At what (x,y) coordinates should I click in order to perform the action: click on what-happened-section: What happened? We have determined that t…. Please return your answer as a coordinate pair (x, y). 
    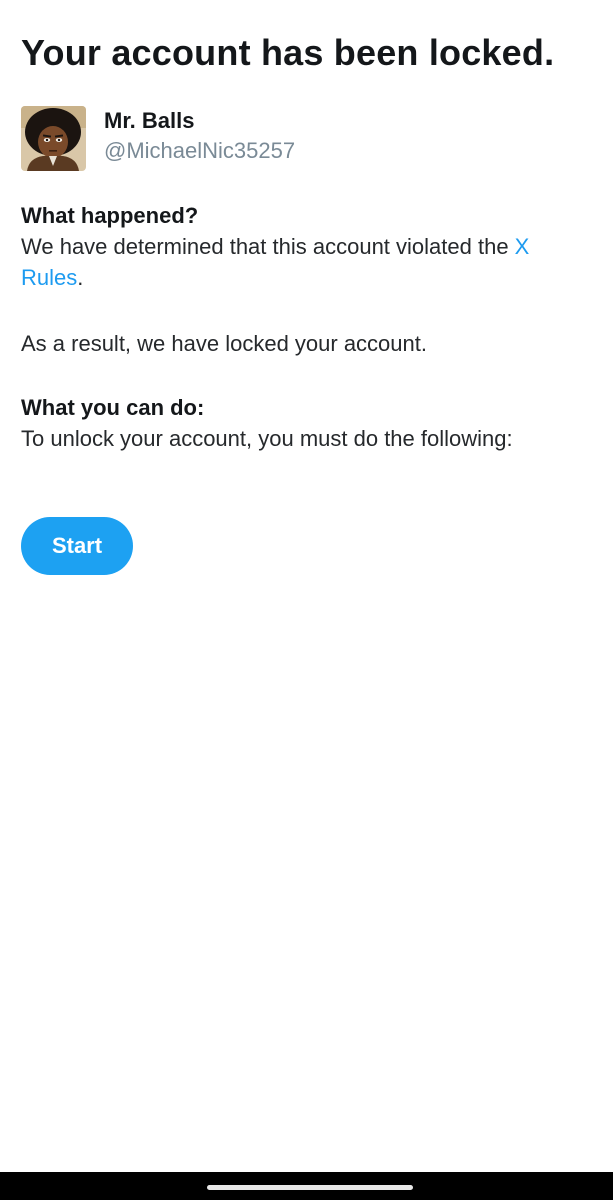
    Looking at the image, I should click on (307, 246).